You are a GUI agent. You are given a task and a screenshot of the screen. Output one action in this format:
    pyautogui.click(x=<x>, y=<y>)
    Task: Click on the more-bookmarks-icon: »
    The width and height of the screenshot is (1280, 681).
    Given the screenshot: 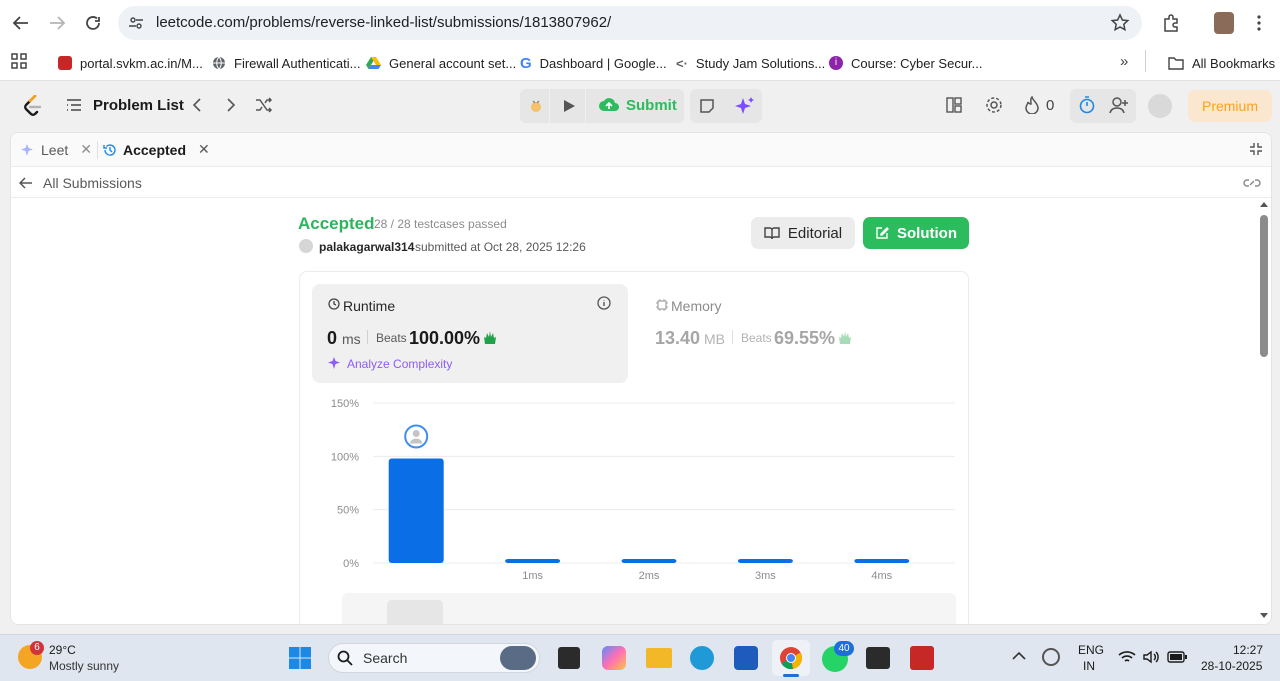 What is the action you would take?
    pyautogui.click(x=1124, y=61)
    